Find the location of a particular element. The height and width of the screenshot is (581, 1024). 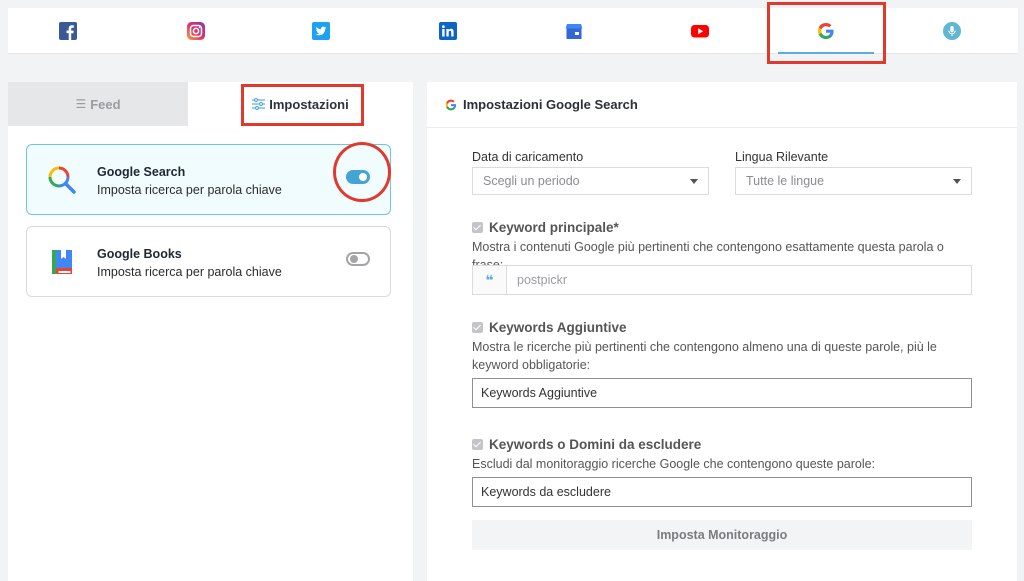

network-tab-bar is located at coordinates (513, 31).